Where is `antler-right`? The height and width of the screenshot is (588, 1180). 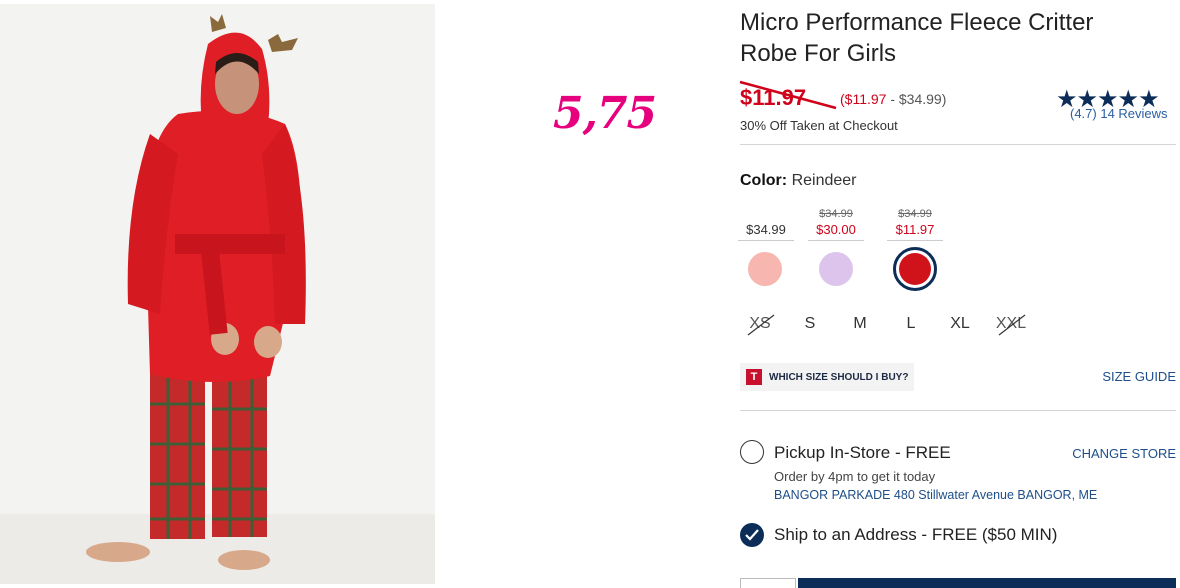 antler-right is located at coordinates (283, 43).